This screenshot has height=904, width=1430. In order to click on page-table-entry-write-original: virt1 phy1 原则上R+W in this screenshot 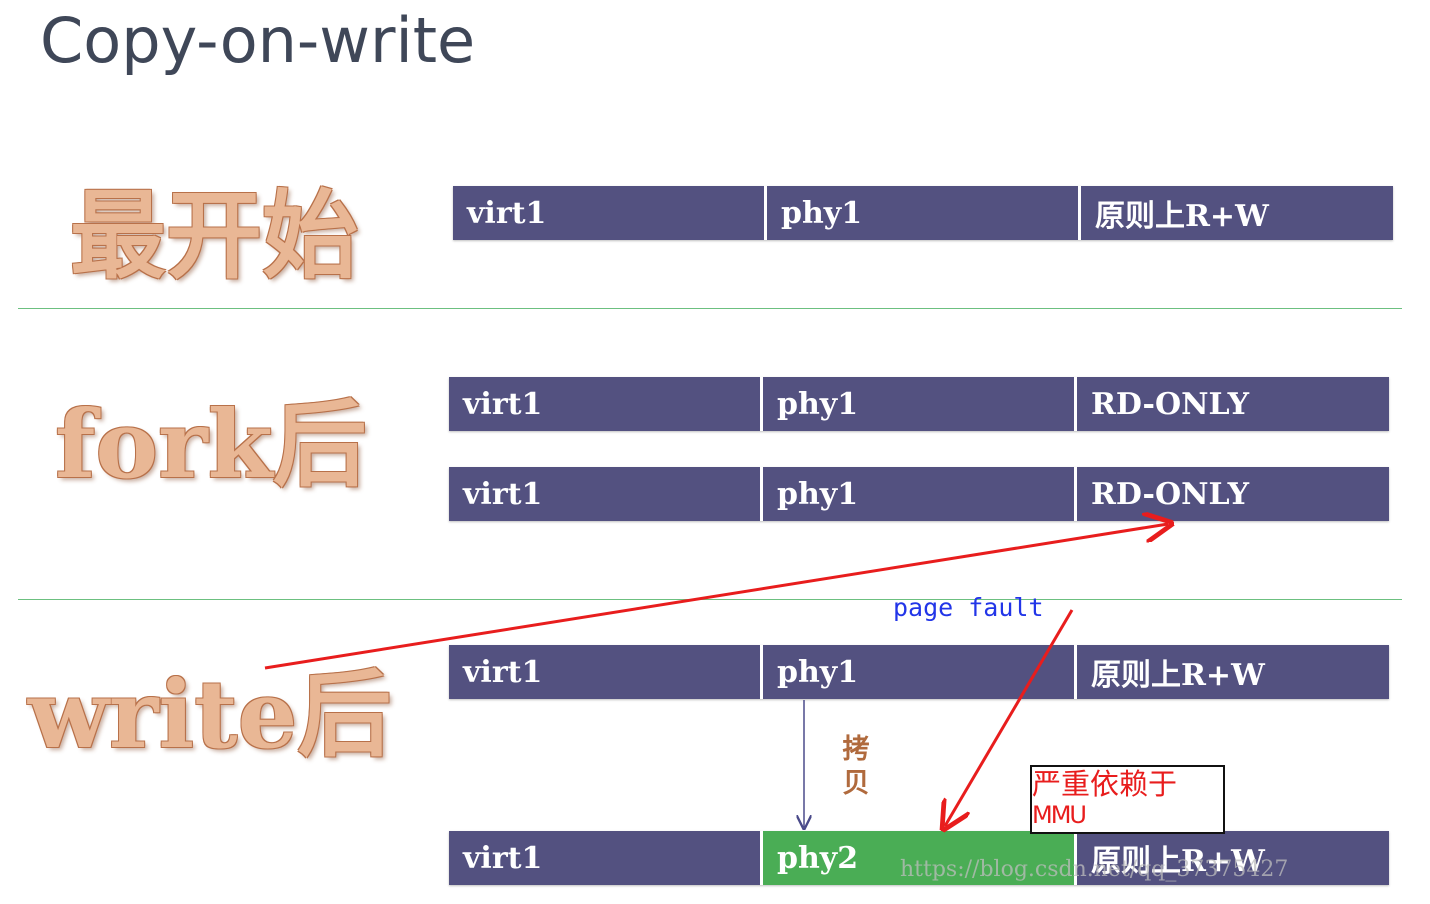, I will do `click(919, 672)`.